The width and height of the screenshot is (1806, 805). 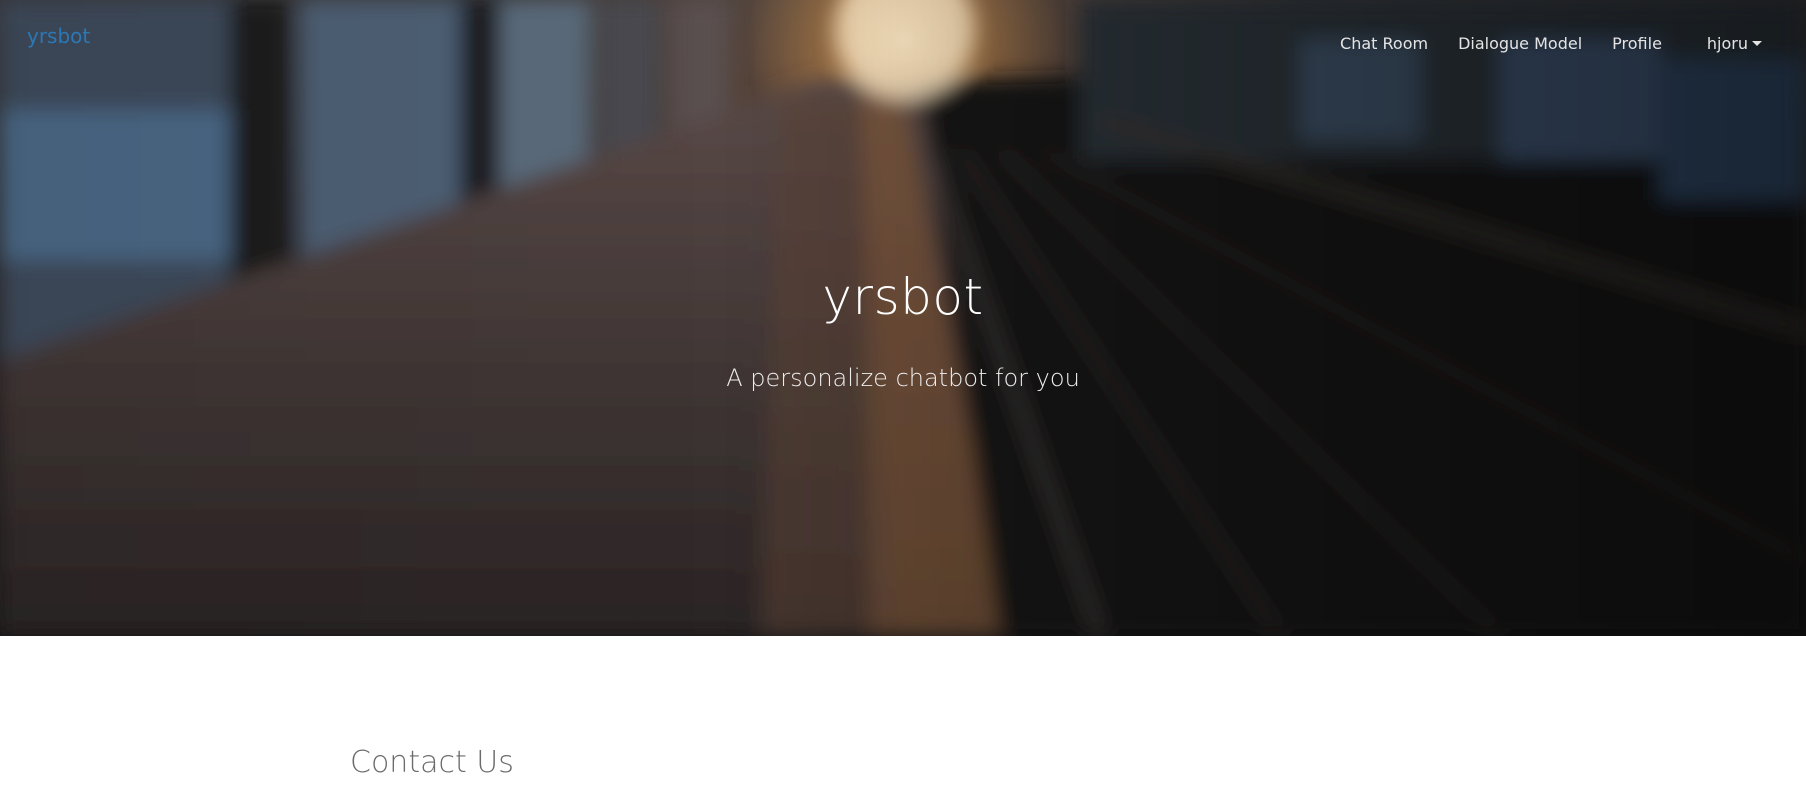 I want to click on caret-down-icon, so click(x=1757, y=43).